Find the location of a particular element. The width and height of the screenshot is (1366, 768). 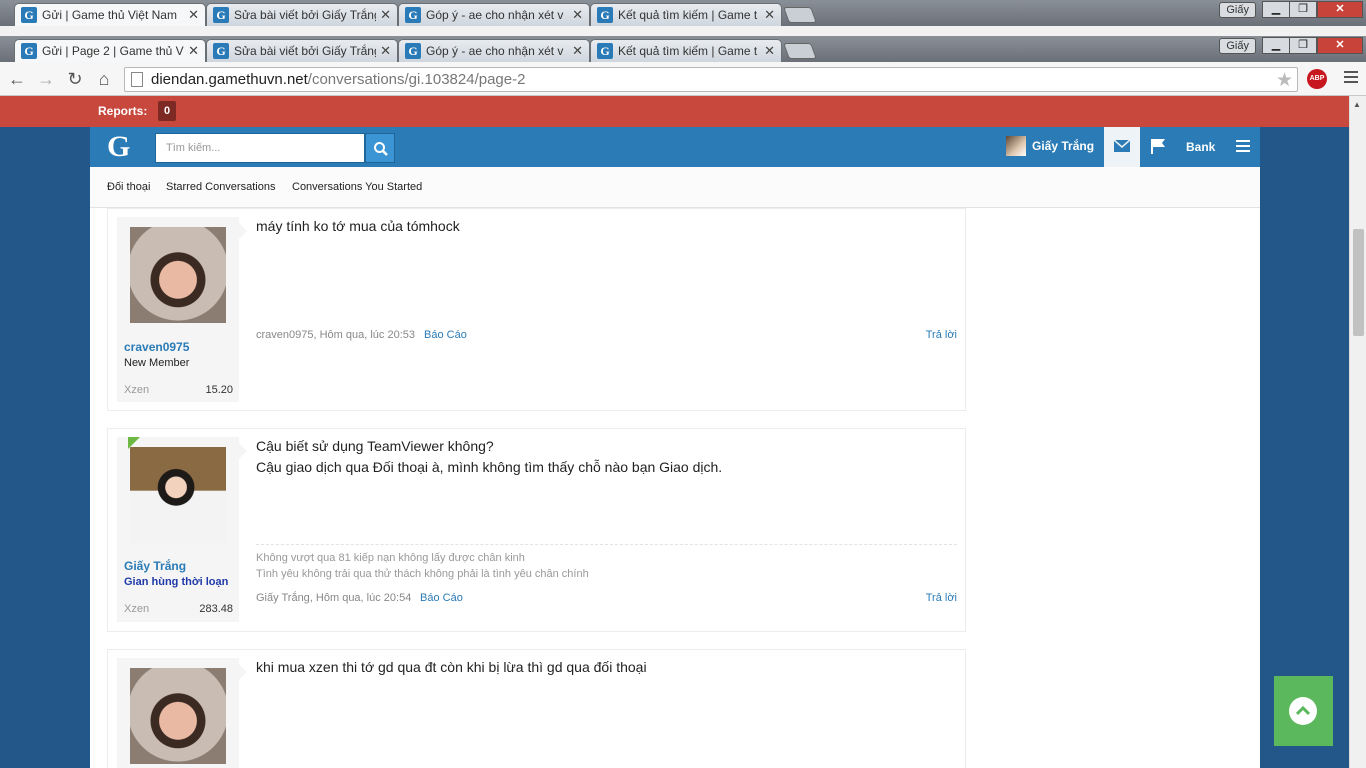

chevron-up-icon is located at coordinates (1303, 710).